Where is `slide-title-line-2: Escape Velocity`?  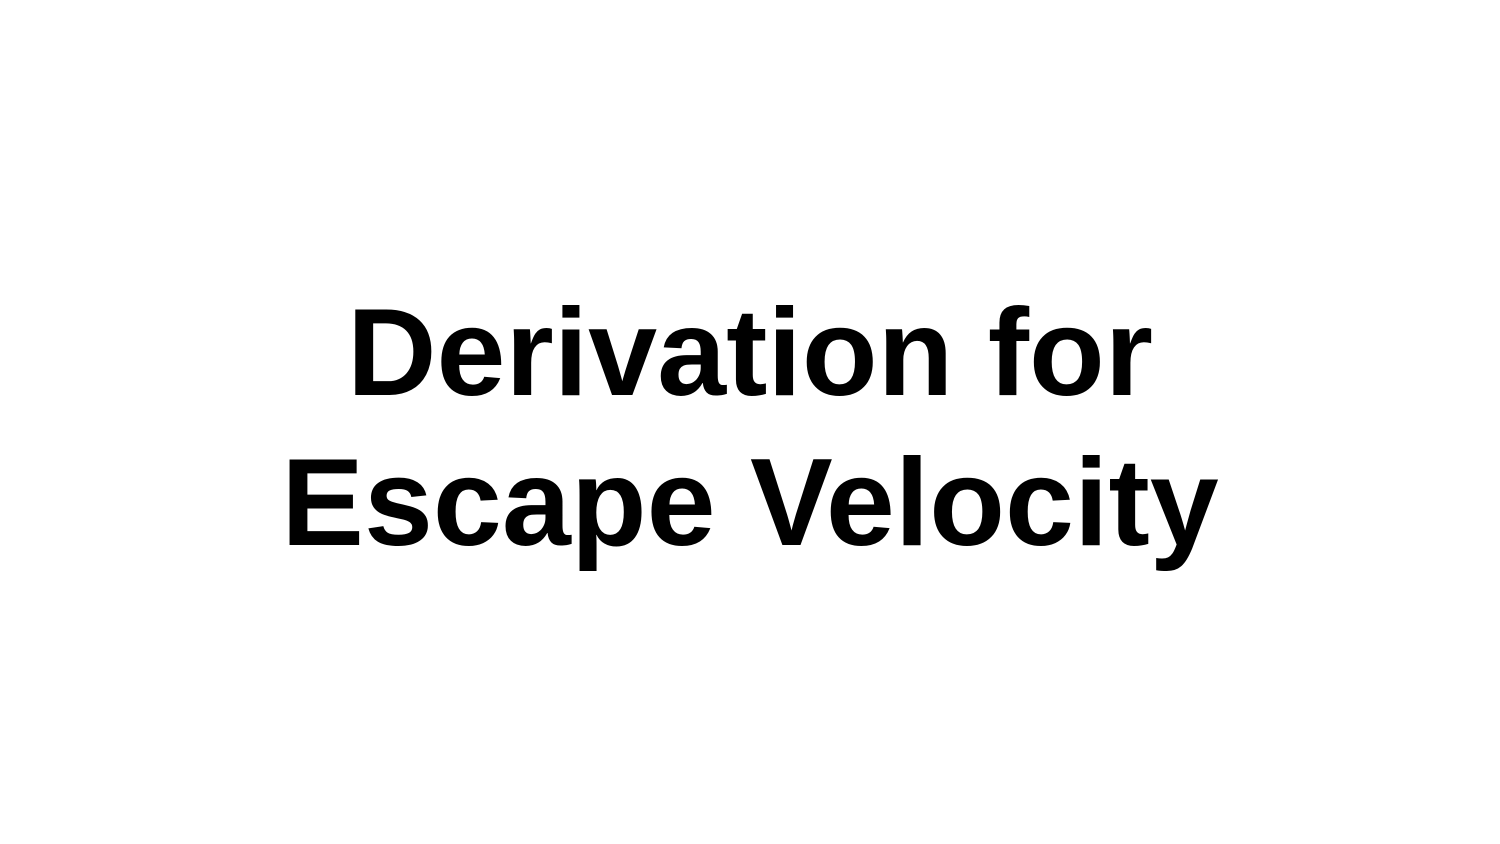 slide-title-line-2: Escape Velocity is located at coordinates (750, 503).